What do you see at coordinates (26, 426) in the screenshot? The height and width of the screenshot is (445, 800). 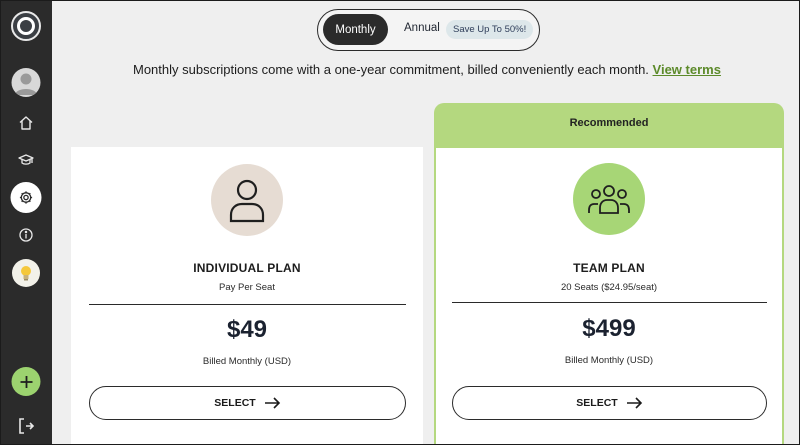 I see `logout-icon` at bounding box center [26, 426].